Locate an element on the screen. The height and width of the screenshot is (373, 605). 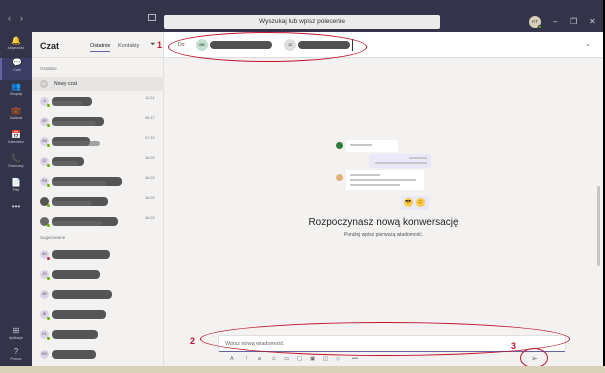
meet-now-icon: ▣ is located at coordinates (312, 359).